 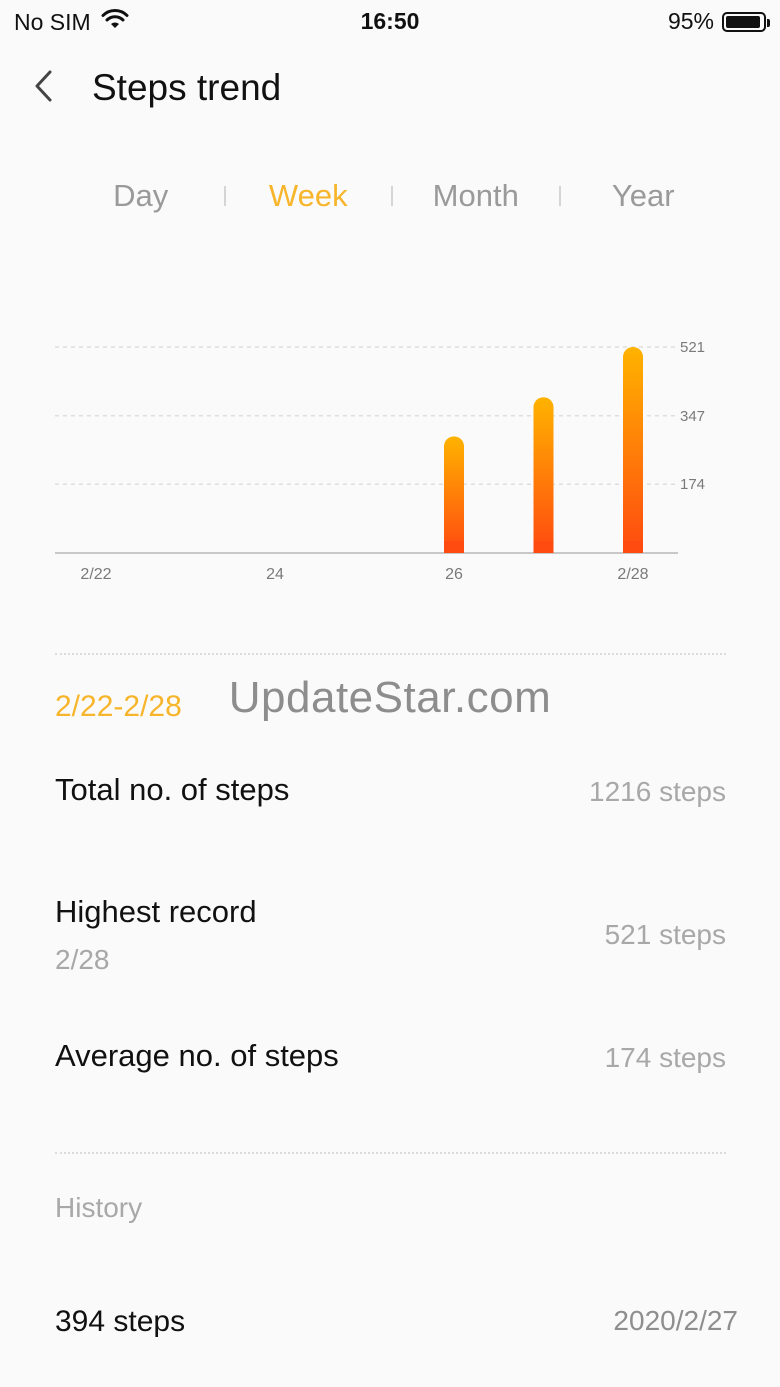 I want to click on average-steps-label: Average no. of steps, so click(x=197, y=1055).